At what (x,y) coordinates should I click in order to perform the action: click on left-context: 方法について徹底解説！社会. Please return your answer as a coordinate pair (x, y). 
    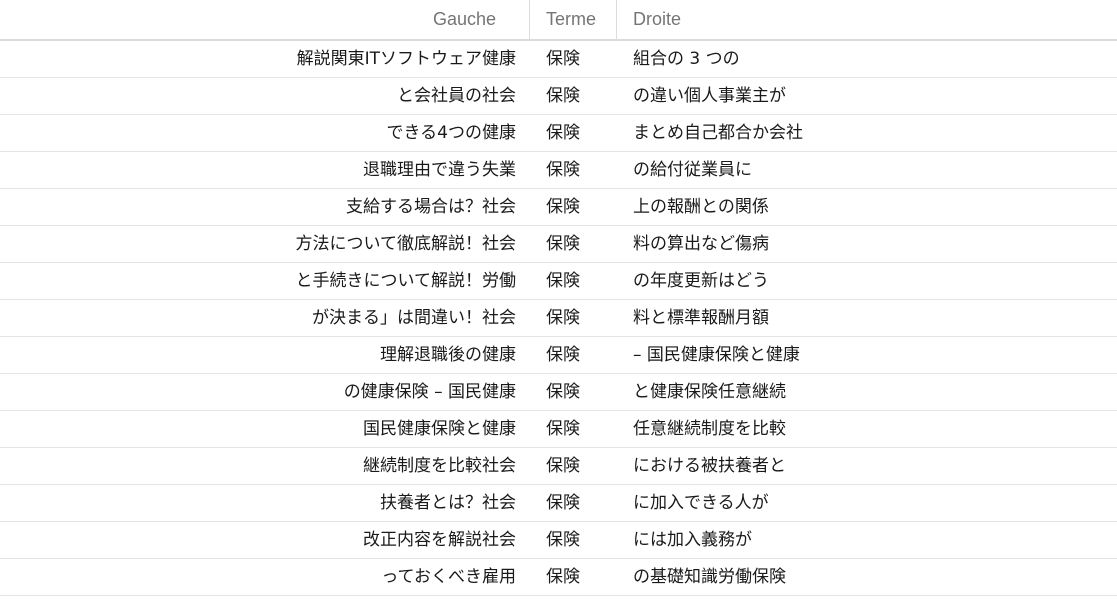
    Looking at the image, I should click on (406, 244).